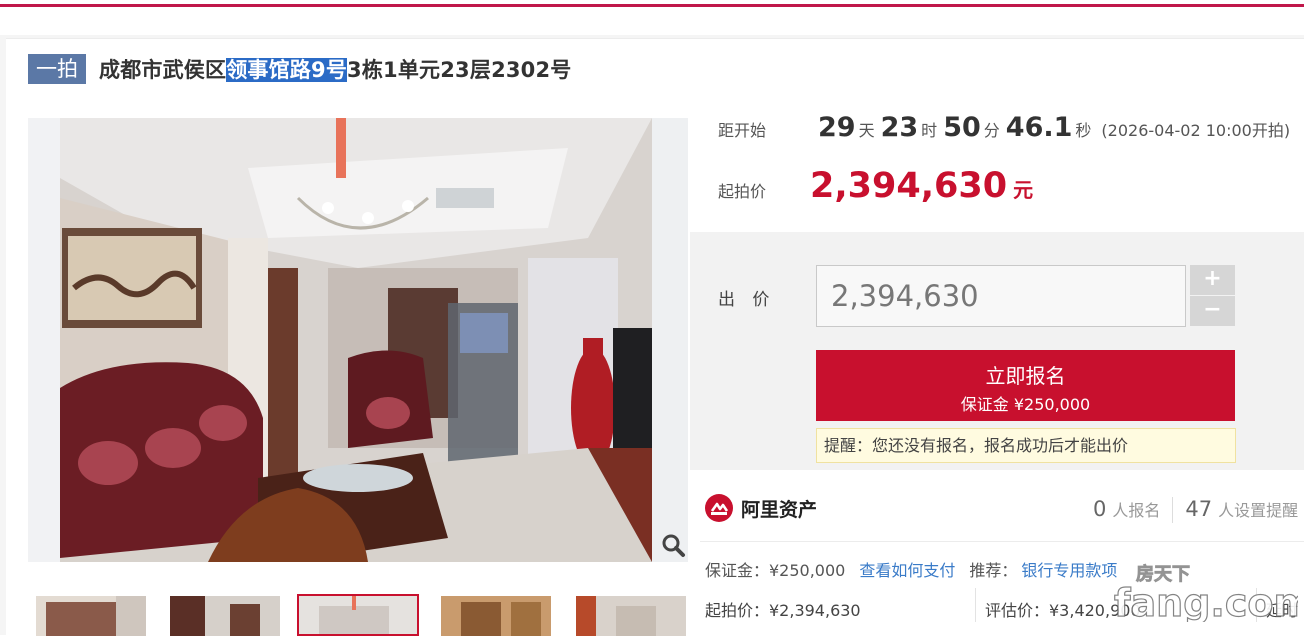 Image resolution: width=1304 pixels, height=636 pixels. I want to click on signup-reminder-tip: 提醒：您还没有报名，报名成功后才能出价, so click(1026, 445).